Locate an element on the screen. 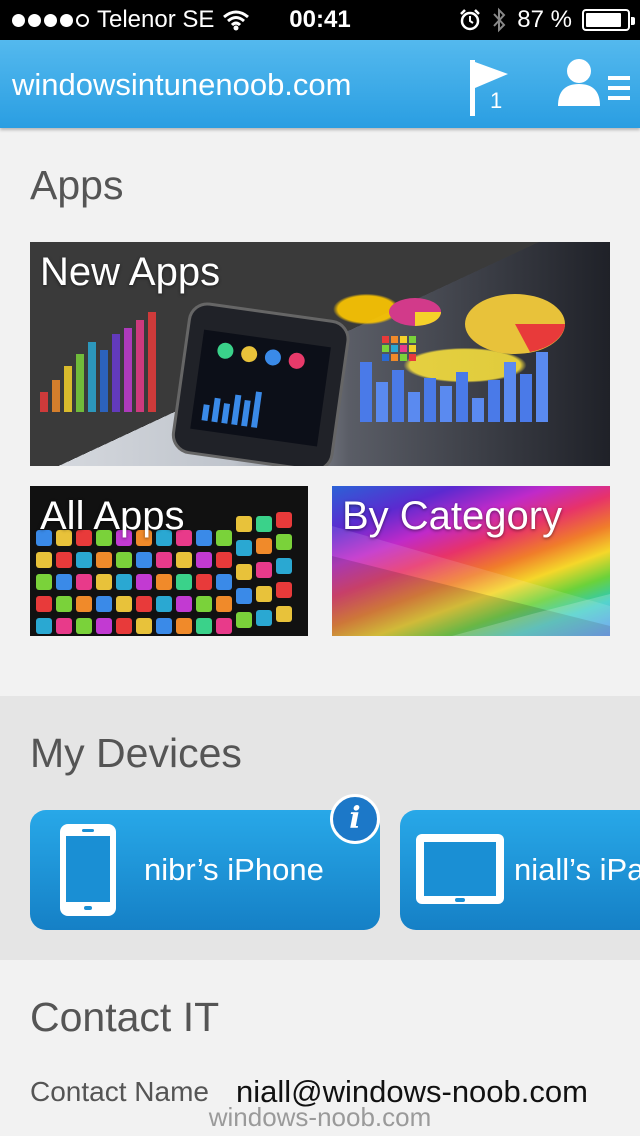 The width and height of the screenshot is (640, 1136). tablet-icon is located at coordinates (460, 869).